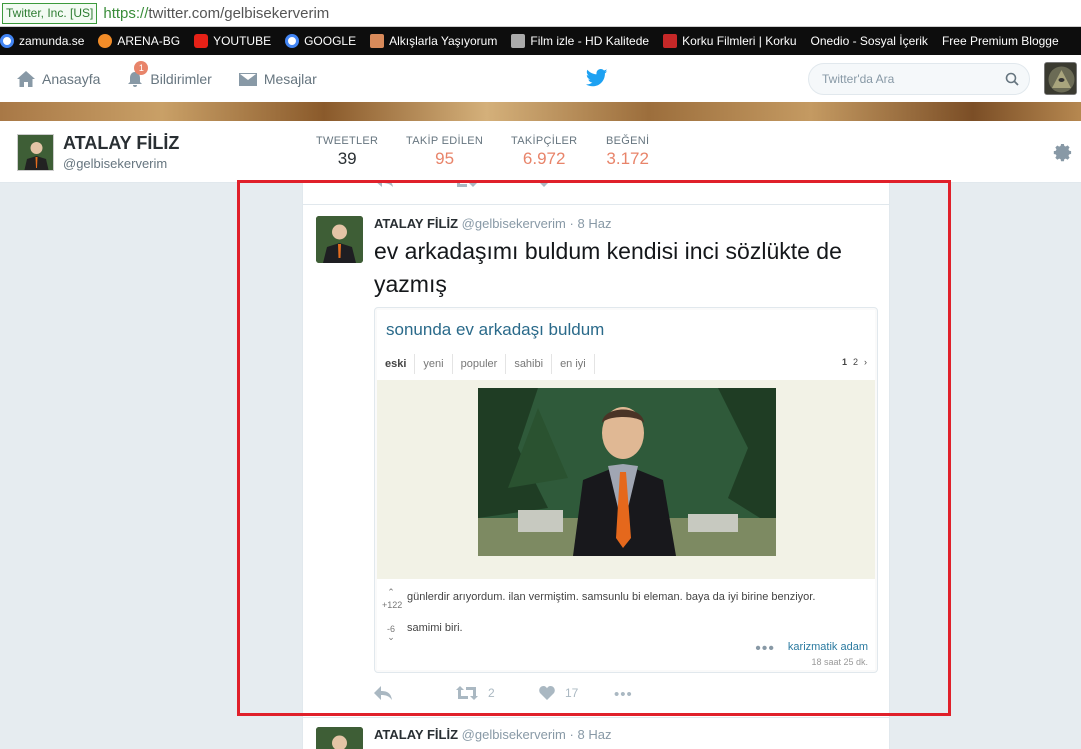 The width and height of the screenshot is (1081, 749). I want to click on bookmark-zamunda: zamunda.se, so click(42, 41).